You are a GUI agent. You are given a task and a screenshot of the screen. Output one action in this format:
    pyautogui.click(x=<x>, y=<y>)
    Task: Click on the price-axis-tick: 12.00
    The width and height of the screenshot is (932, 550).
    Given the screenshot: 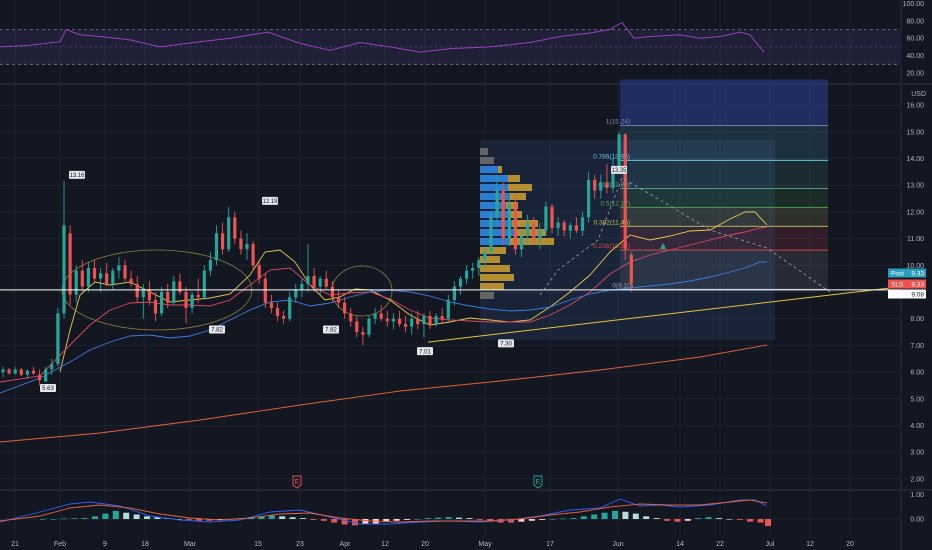 What is the action you would take?
    pyautogui.click(x=915, y=212)
    